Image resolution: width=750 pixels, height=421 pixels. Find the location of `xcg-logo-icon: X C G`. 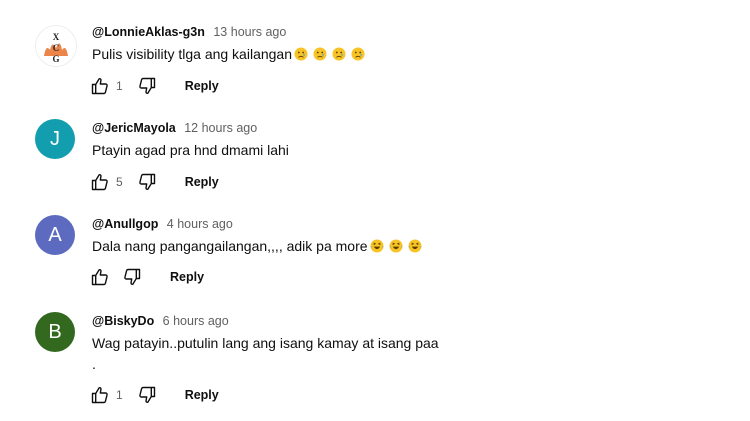

xcg-logo-icon: X C G is located at coordinates (56, 46).